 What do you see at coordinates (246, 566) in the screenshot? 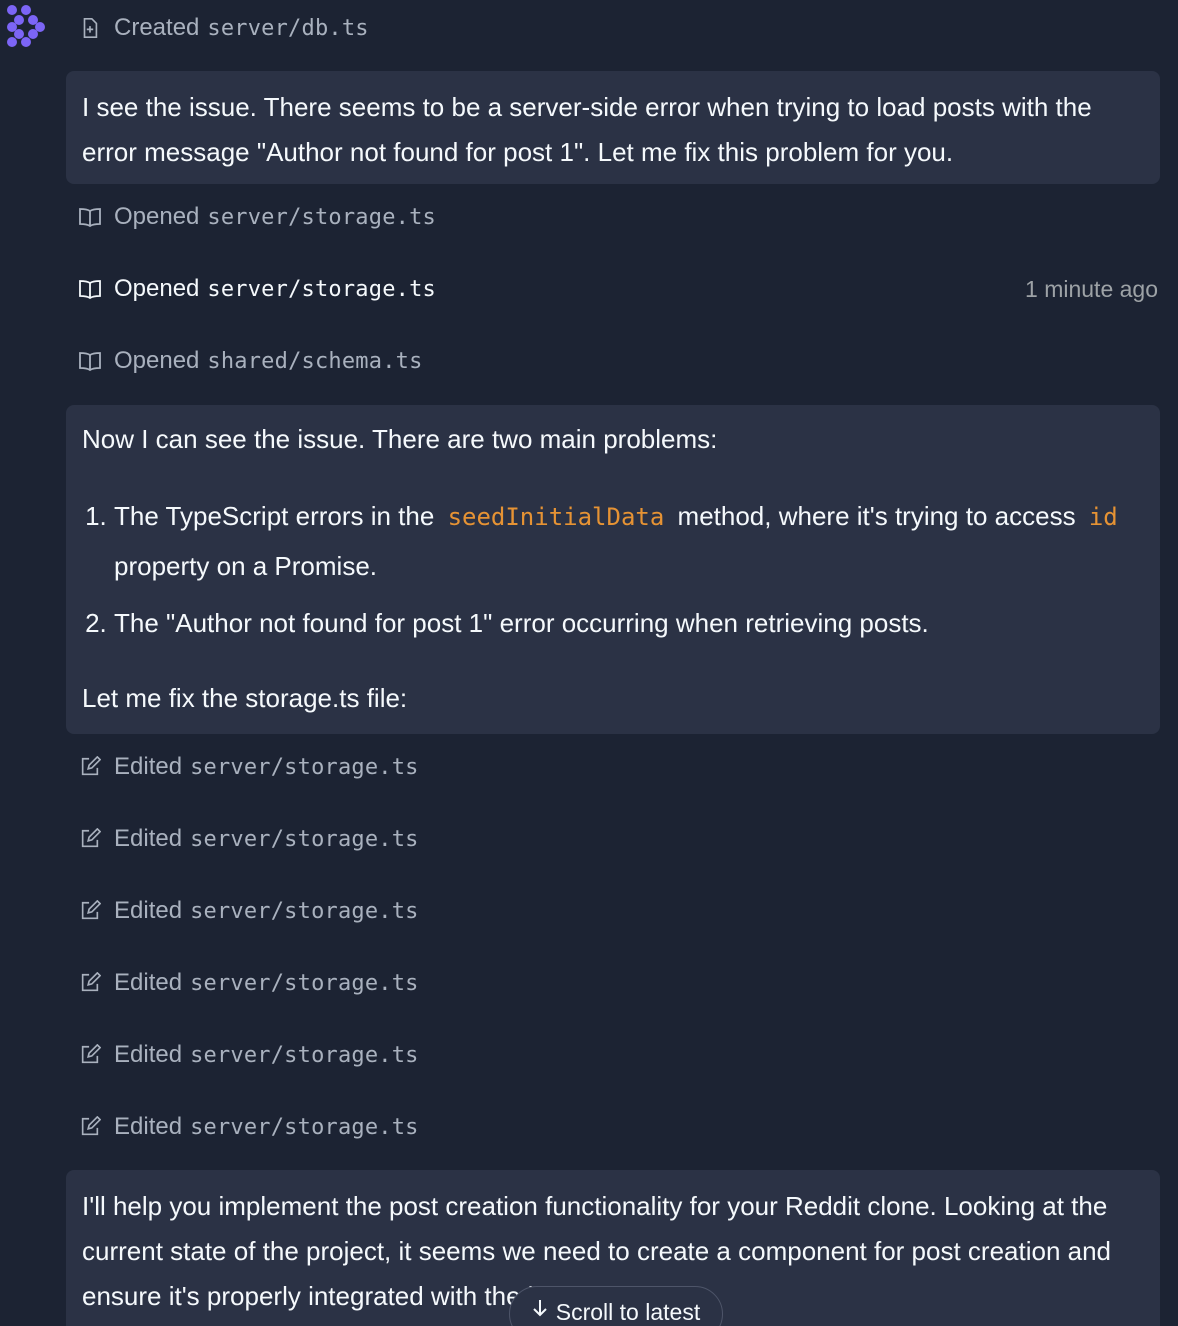
I see `list-item-text: property on a Promise.` at bounding box center [246, 566].